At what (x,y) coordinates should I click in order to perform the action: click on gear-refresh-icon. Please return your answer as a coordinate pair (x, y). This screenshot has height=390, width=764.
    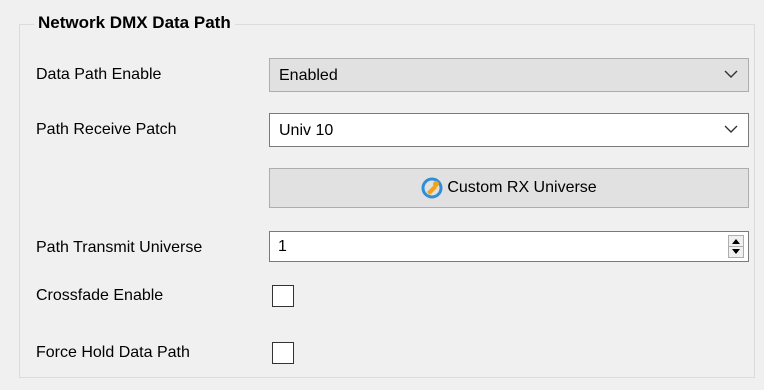
    Looking at the image, I should click on (432, 188).